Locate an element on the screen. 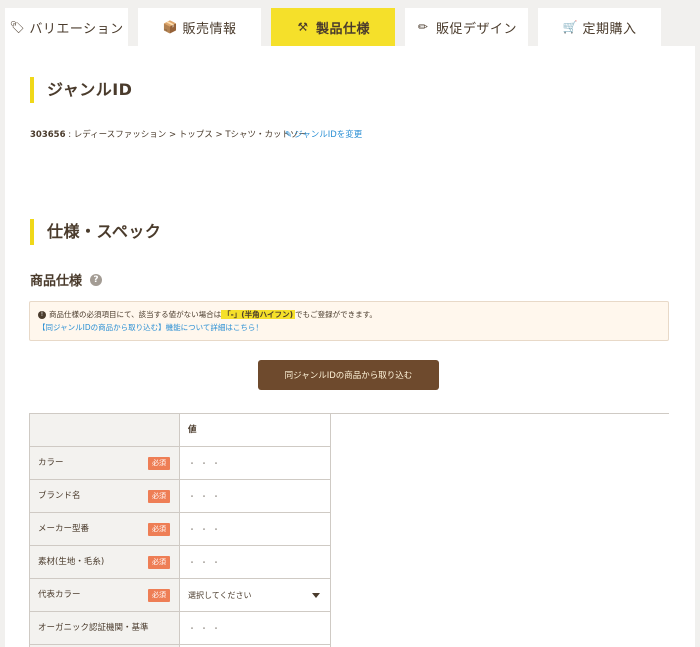  row-label-text: 素材(生地・毛糸) is located at coordinates (71, 562).